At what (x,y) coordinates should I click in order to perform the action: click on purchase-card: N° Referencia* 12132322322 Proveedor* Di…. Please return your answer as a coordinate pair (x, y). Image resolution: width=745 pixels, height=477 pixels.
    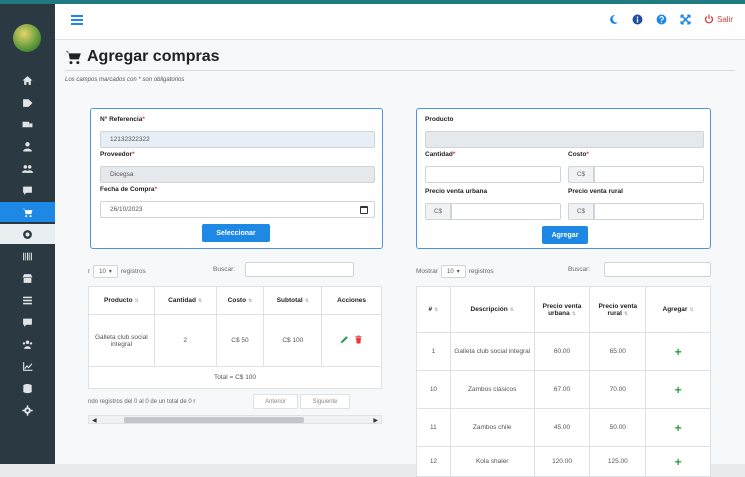
    Looking at the image, I should click on (236, 178).